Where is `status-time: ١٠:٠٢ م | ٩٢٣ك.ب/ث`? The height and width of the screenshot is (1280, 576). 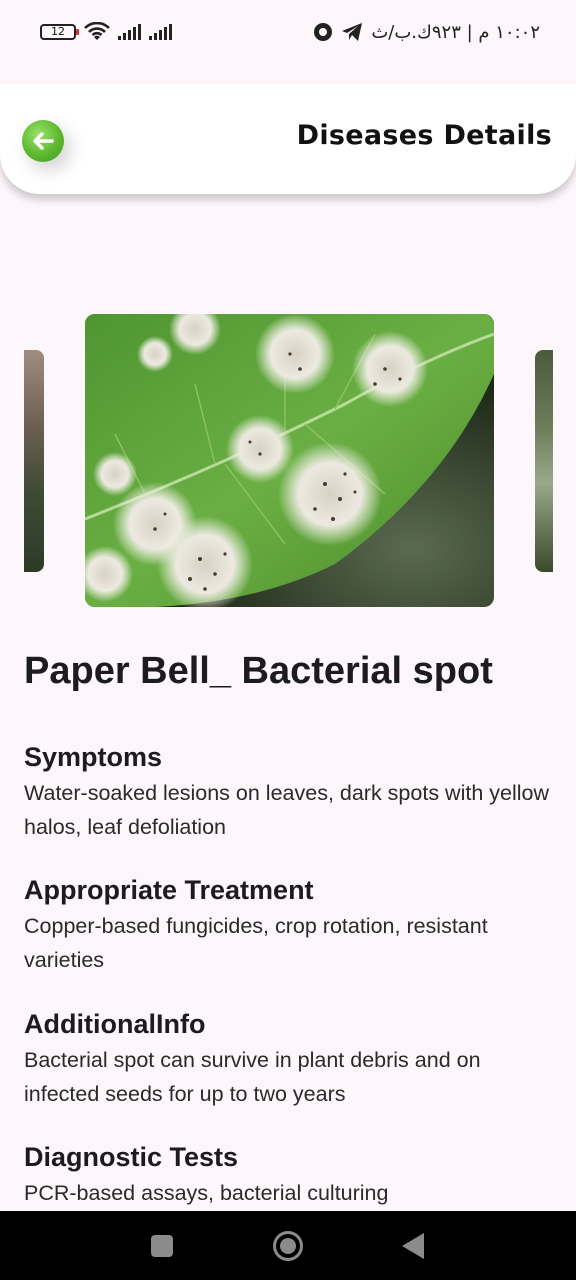 status-time: ١٠:٠٢ م | ٩٢٣ك.ب/ث is located at coordinates (455, 32).